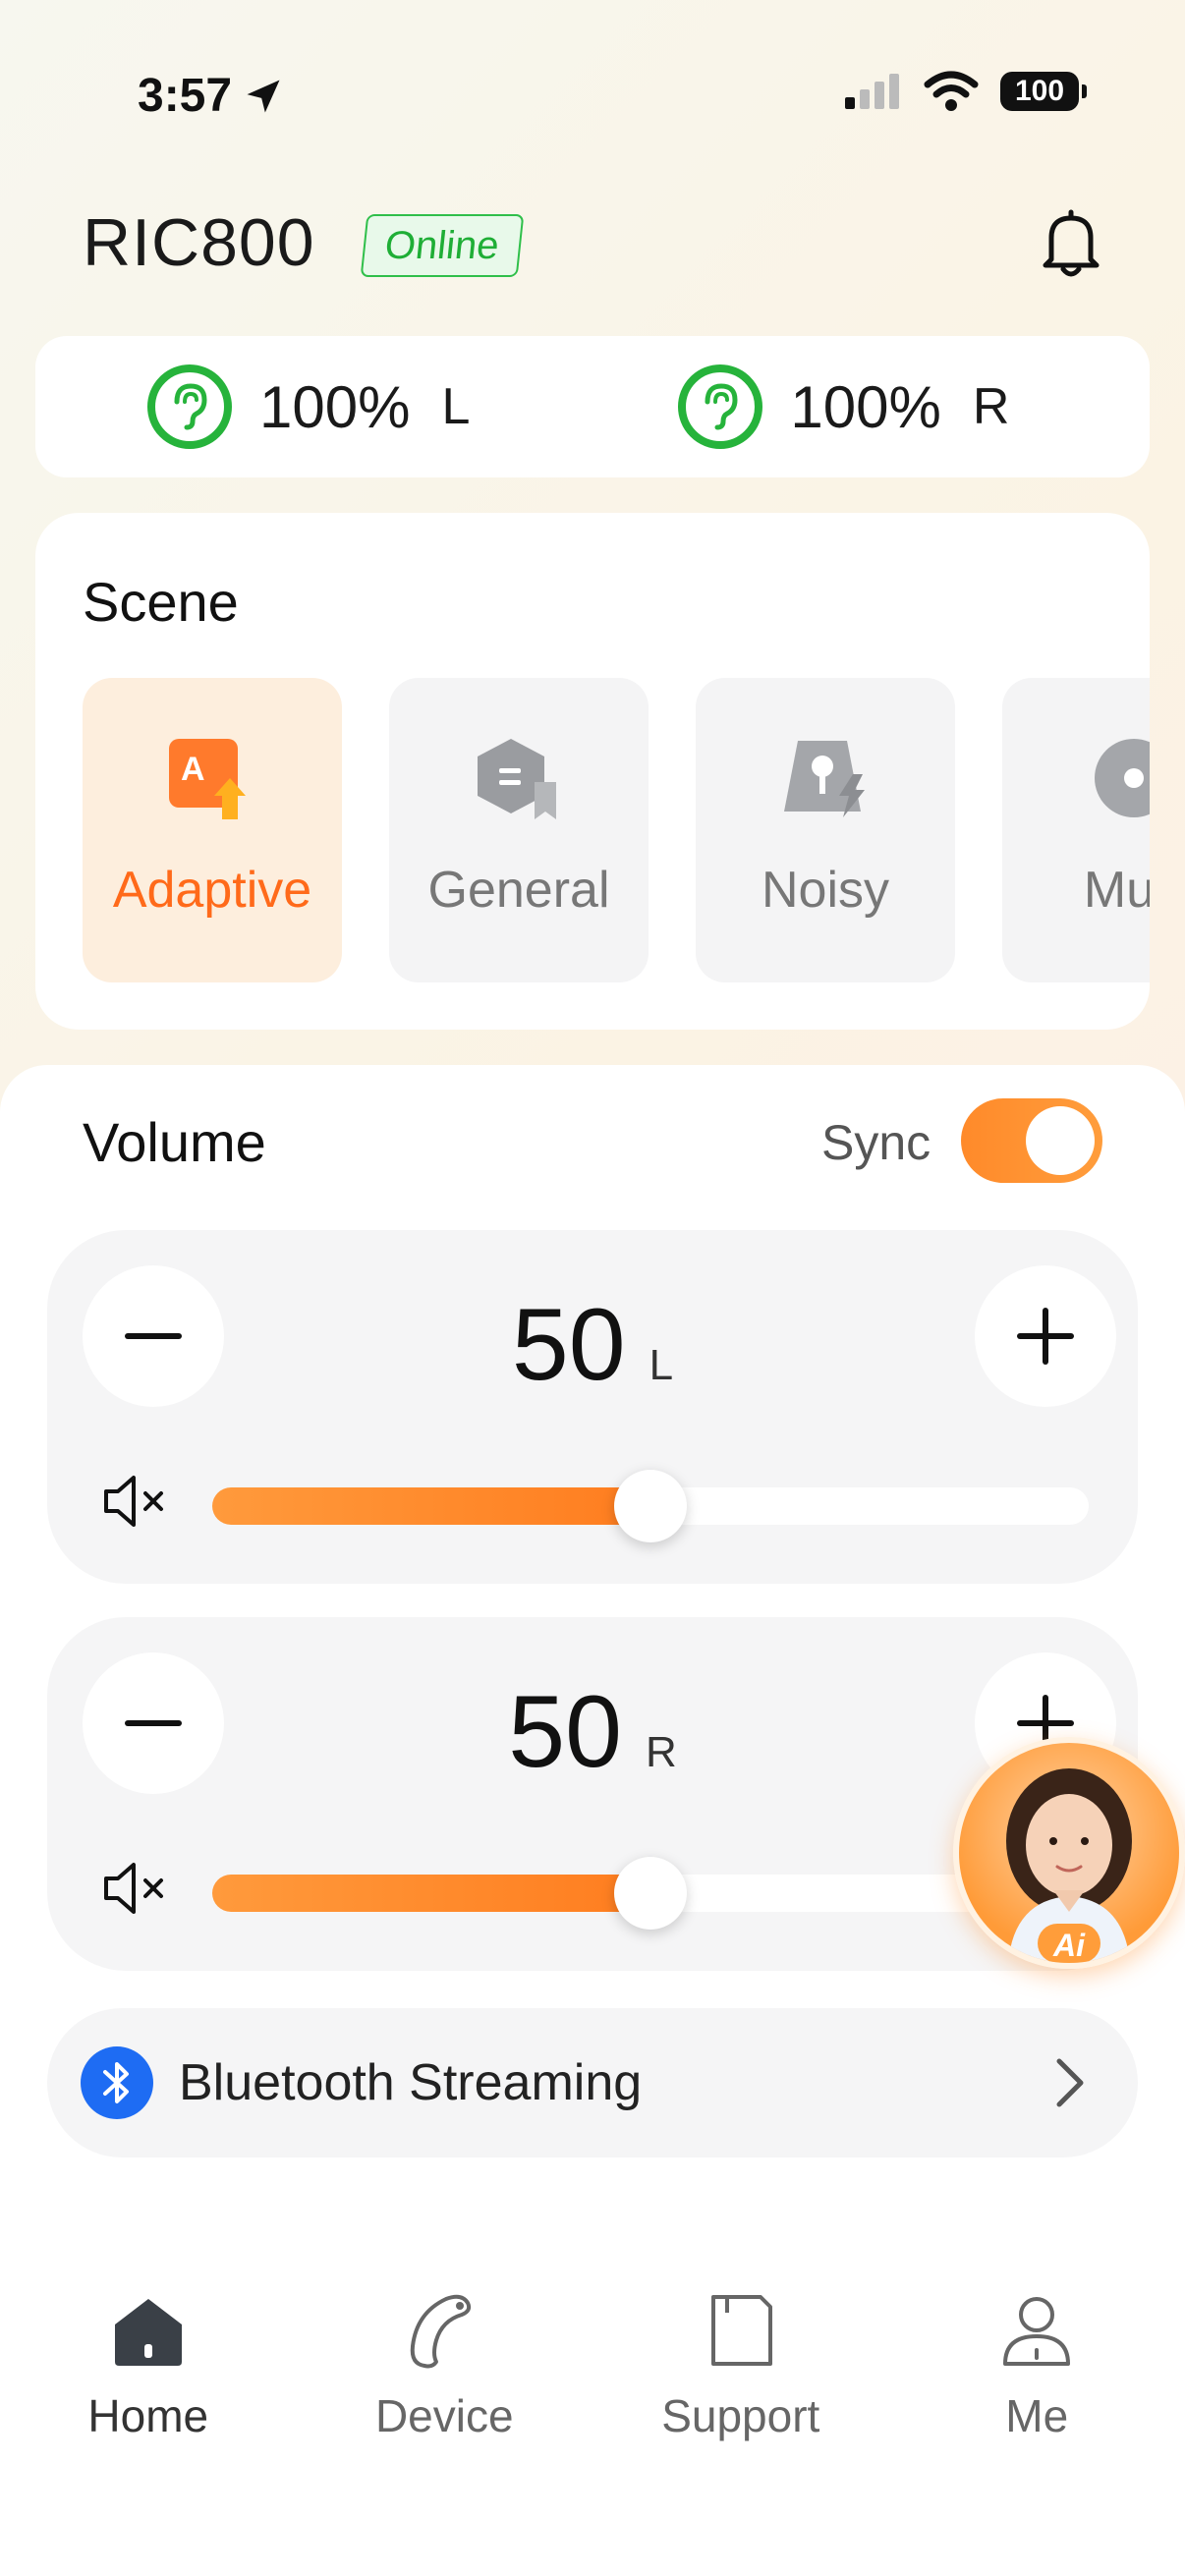 The width and height of the screenshot is (1185, 2576). I want to click on bluetooth-streaming-row: Bluetooth Streaming, so click(592, 2082).